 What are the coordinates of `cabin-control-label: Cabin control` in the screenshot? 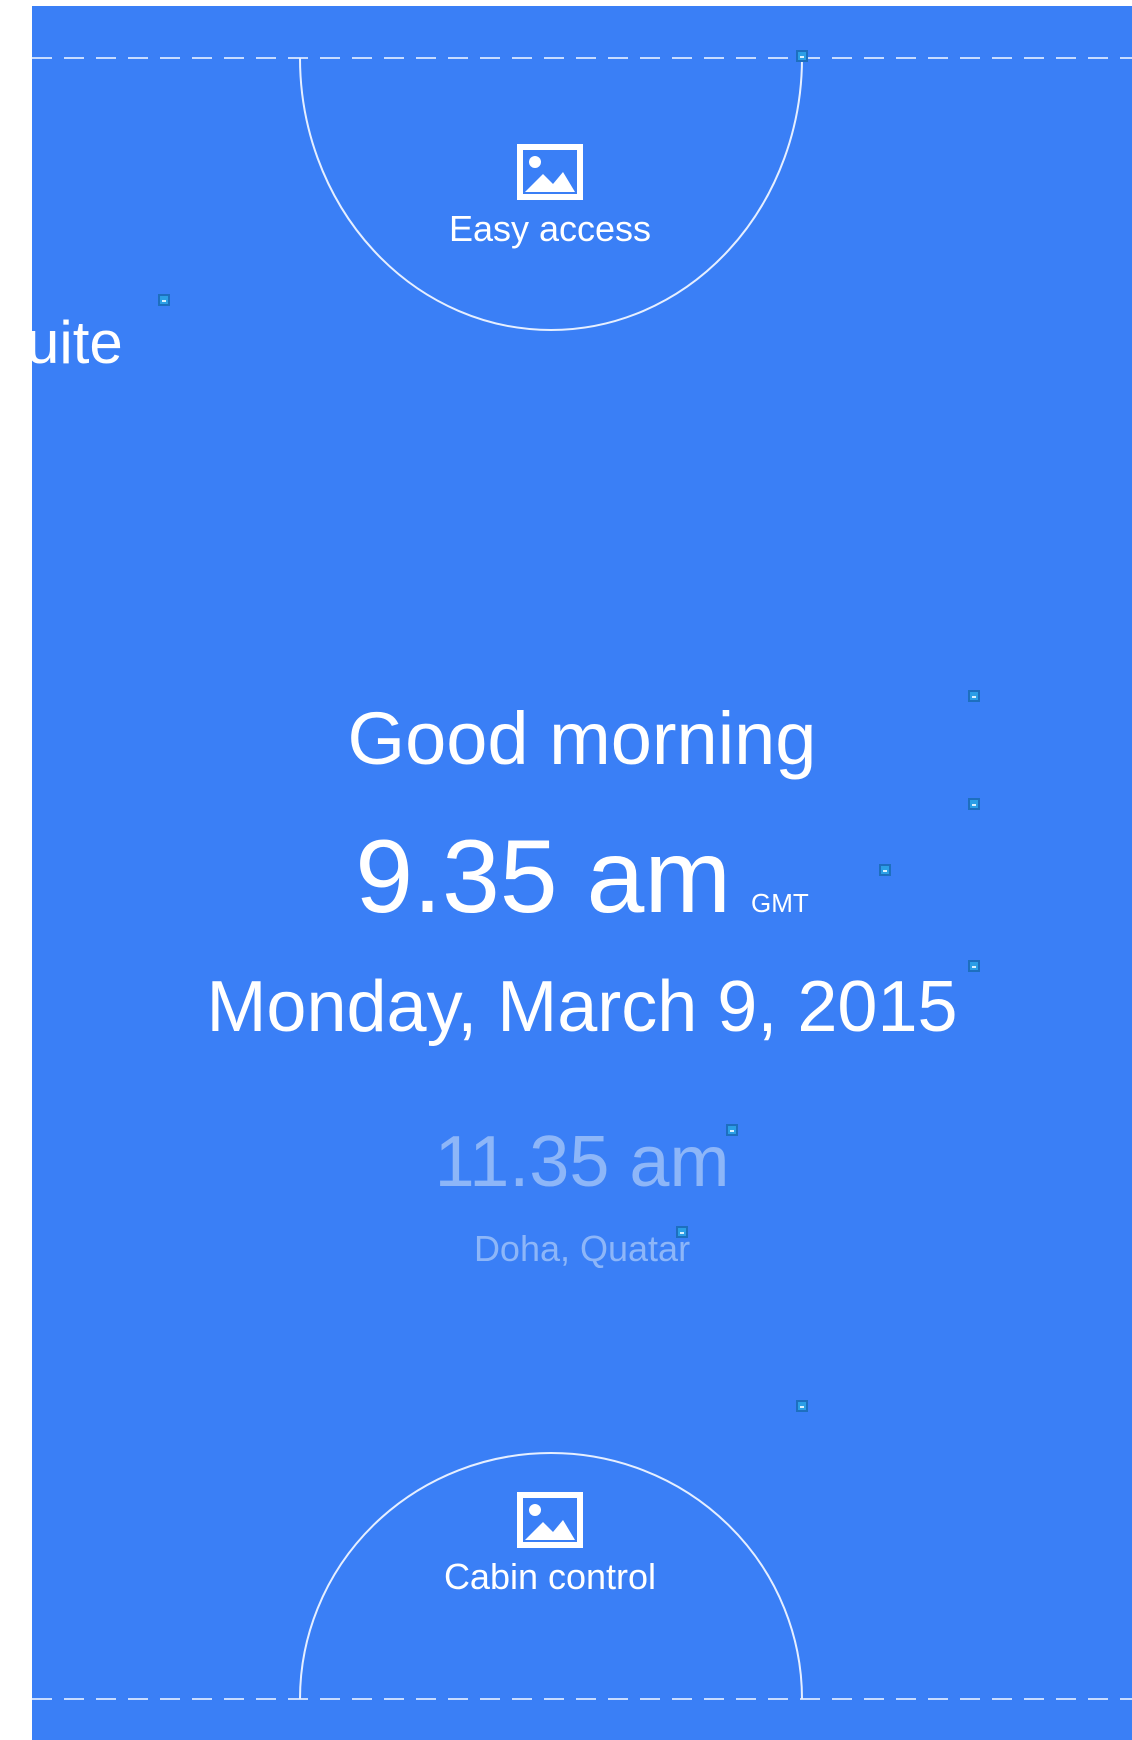 It's located at (550, 1576).